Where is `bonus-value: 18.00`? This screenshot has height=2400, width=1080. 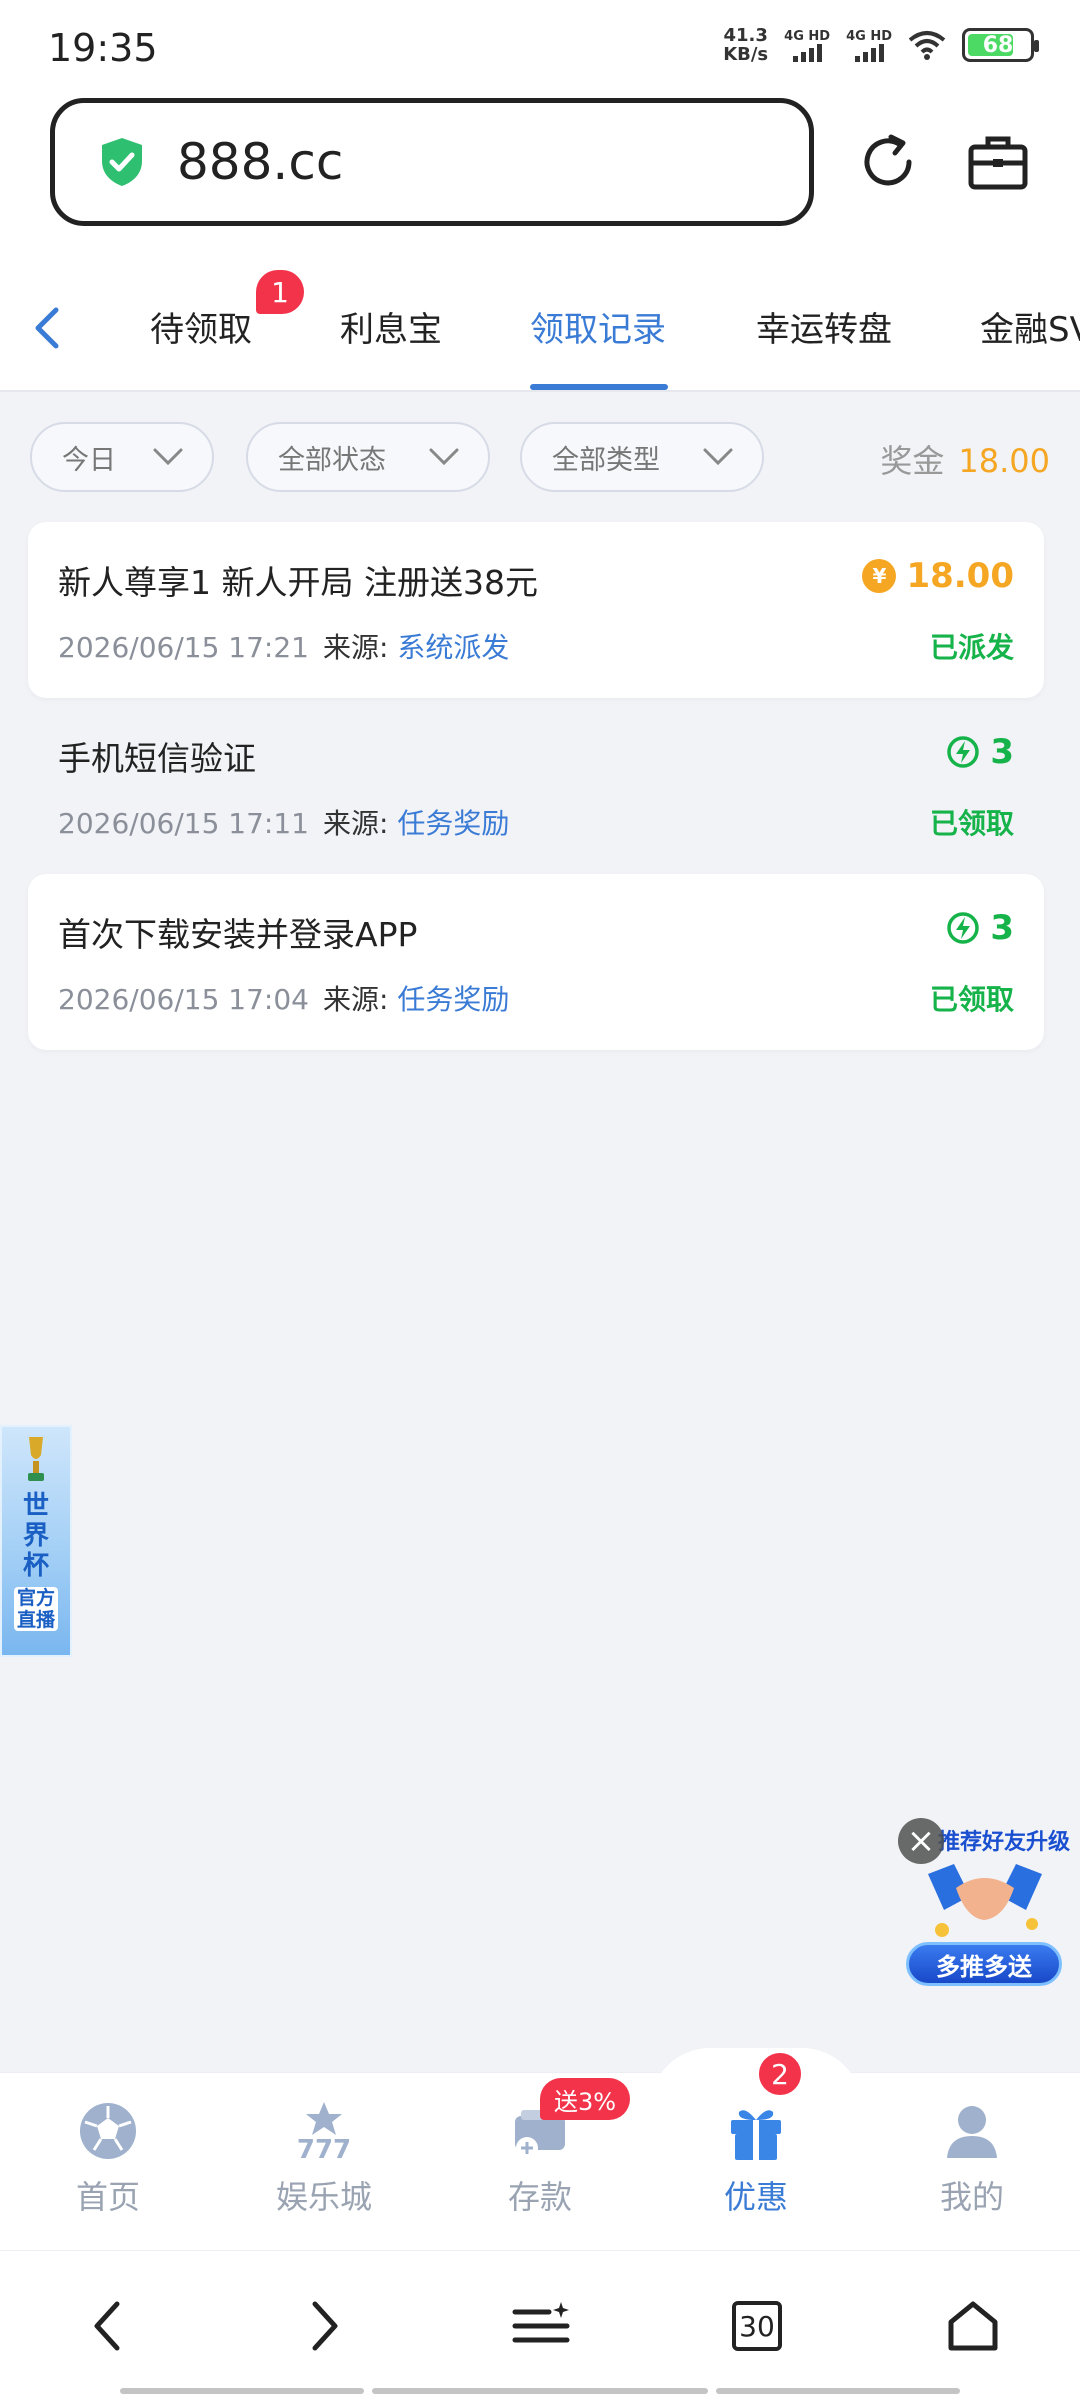 bonus-value: 18.00 is located at coordinates (1004, 461).